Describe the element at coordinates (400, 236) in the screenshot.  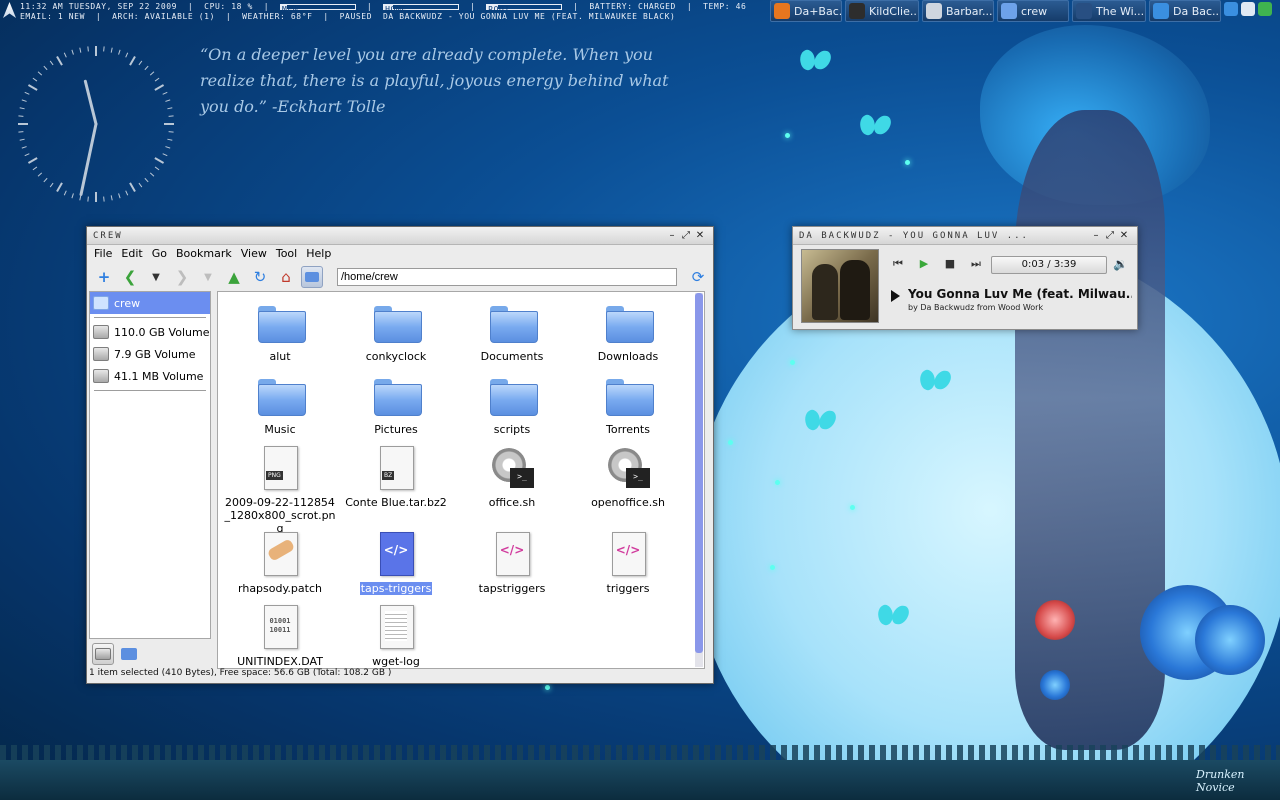
I see `file-manager-titlebar: CREW – ⤢ ✕` at that location.